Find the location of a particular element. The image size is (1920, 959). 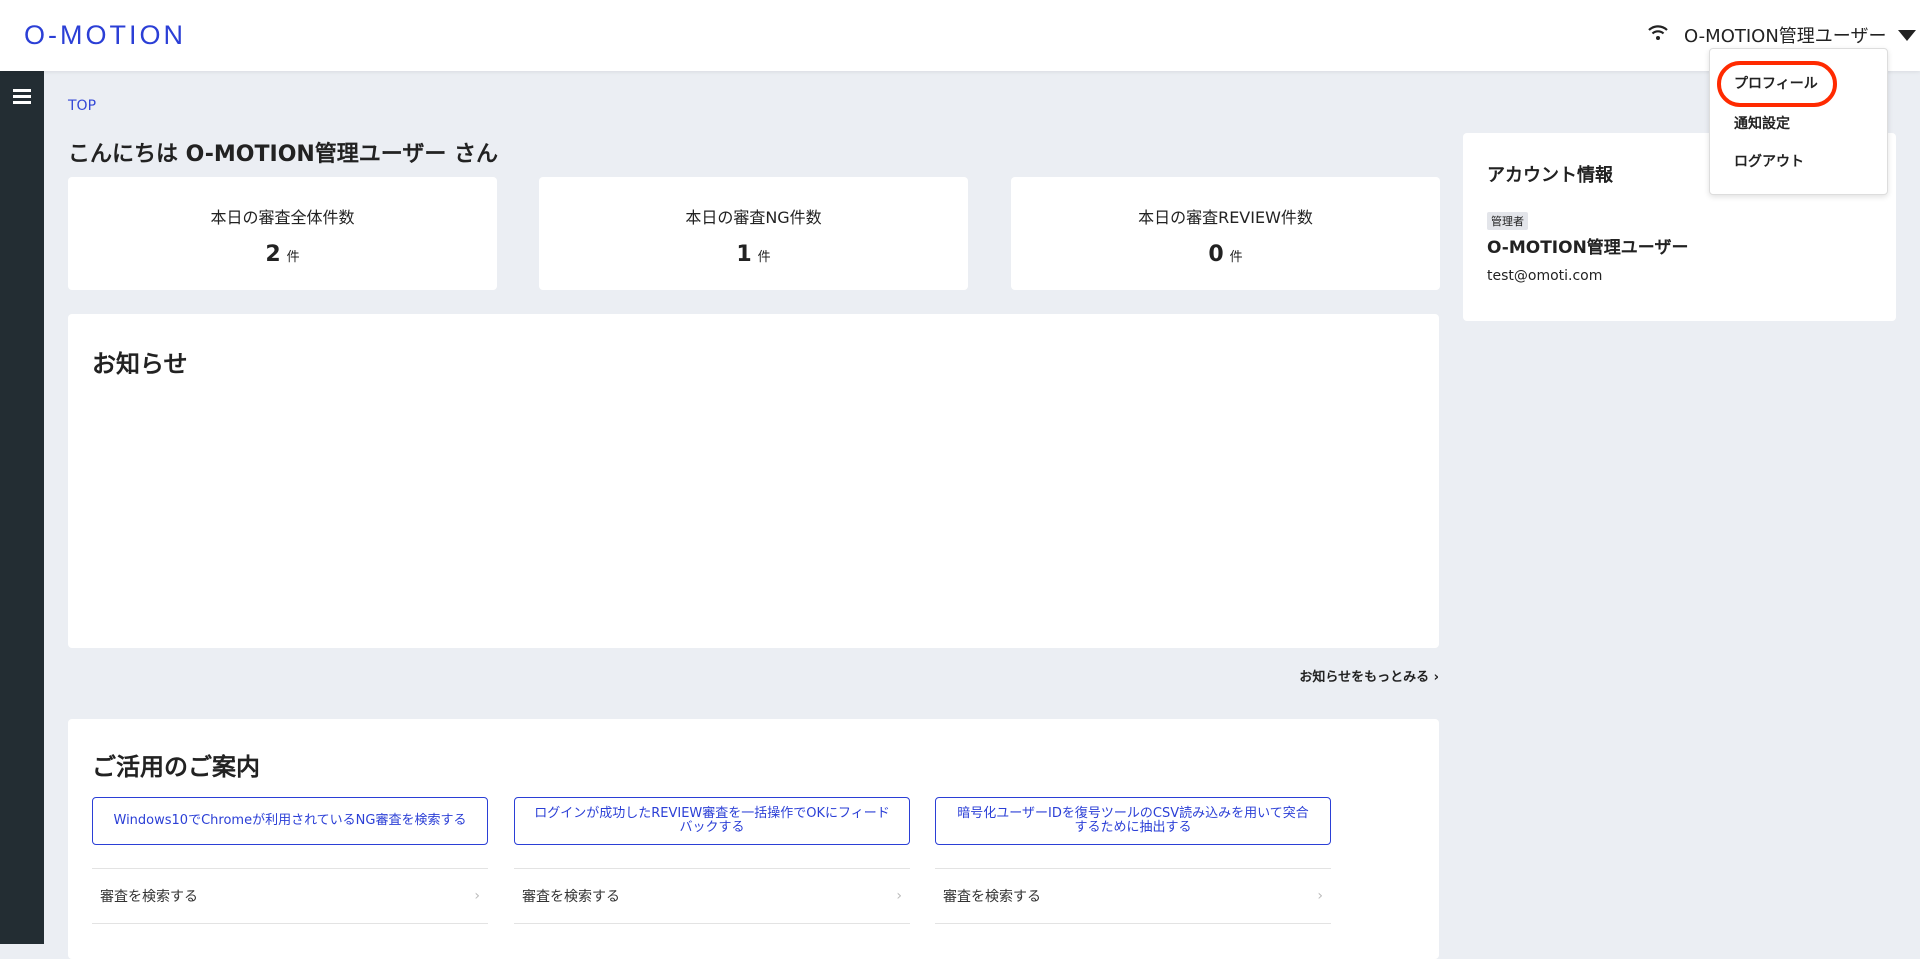

stat-label: 本日の審査全体件数 is located at coordinates (282, 217).